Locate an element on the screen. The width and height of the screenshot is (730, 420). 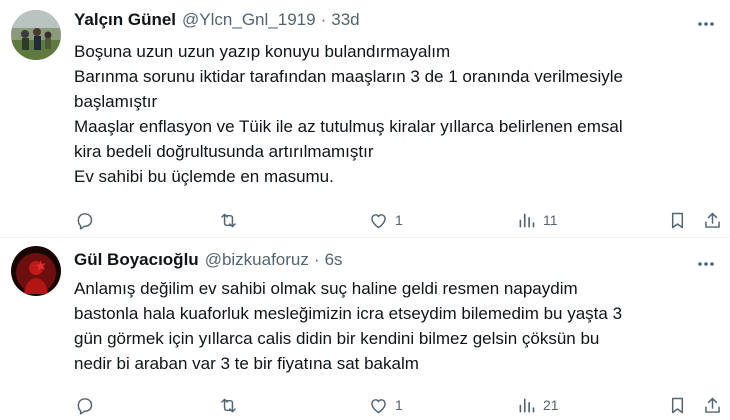
author-handle: @Ylcn_Gnl_1919 is located at coordinates (249, 20).